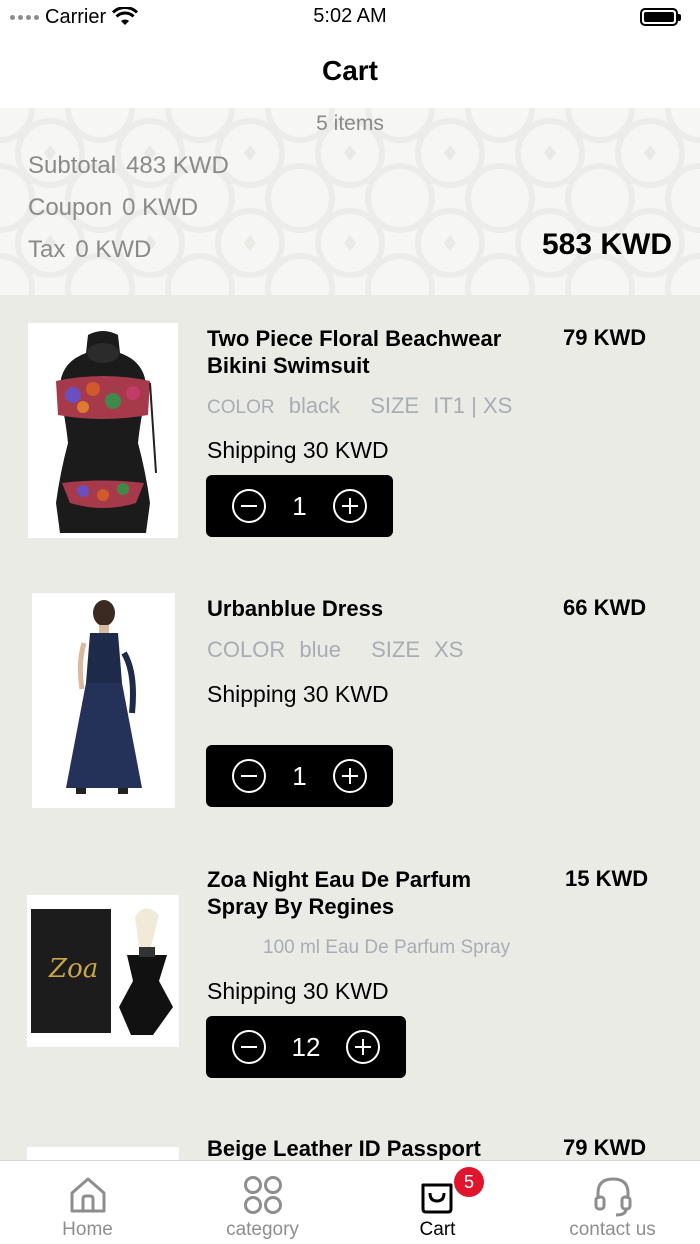 The image size is (700, 1244). What do you see at coordinates (449, 649) in the screenshot?
I see `size-value: XS` at bounding box center [449, 649].